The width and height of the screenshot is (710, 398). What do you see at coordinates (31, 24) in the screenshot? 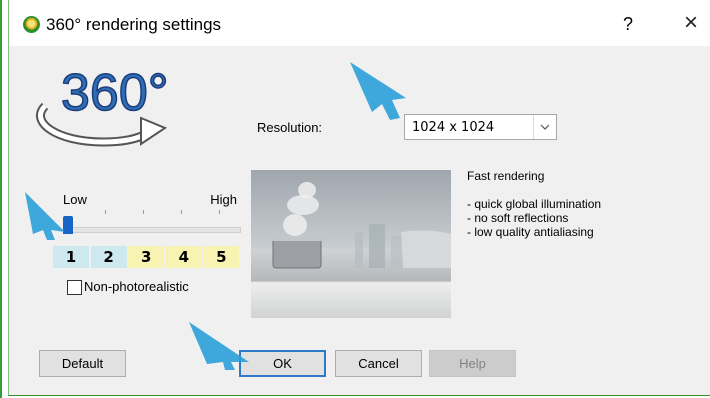
I see `app-icon` at bounding box center [31, 24].